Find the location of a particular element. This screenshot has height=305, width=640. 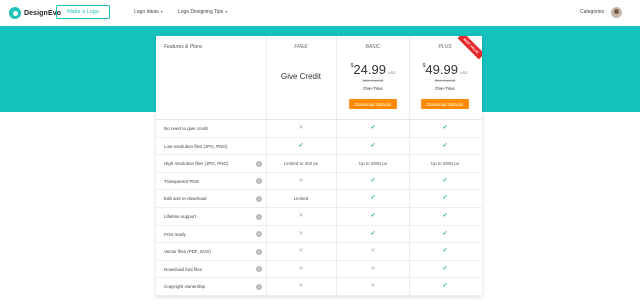

feature-label: Print ready is located at coordinates (175, 234).